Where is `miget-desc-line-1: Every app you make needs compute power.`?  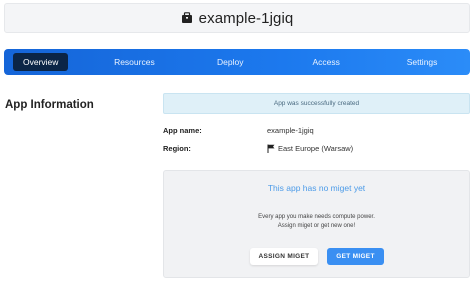 miget-desc-line-1: Every app you make needs compute power. is located at coordinates (316, 217).